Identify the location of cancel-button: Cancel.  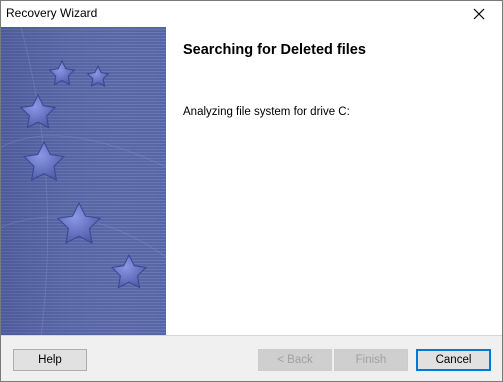
(453, 360).